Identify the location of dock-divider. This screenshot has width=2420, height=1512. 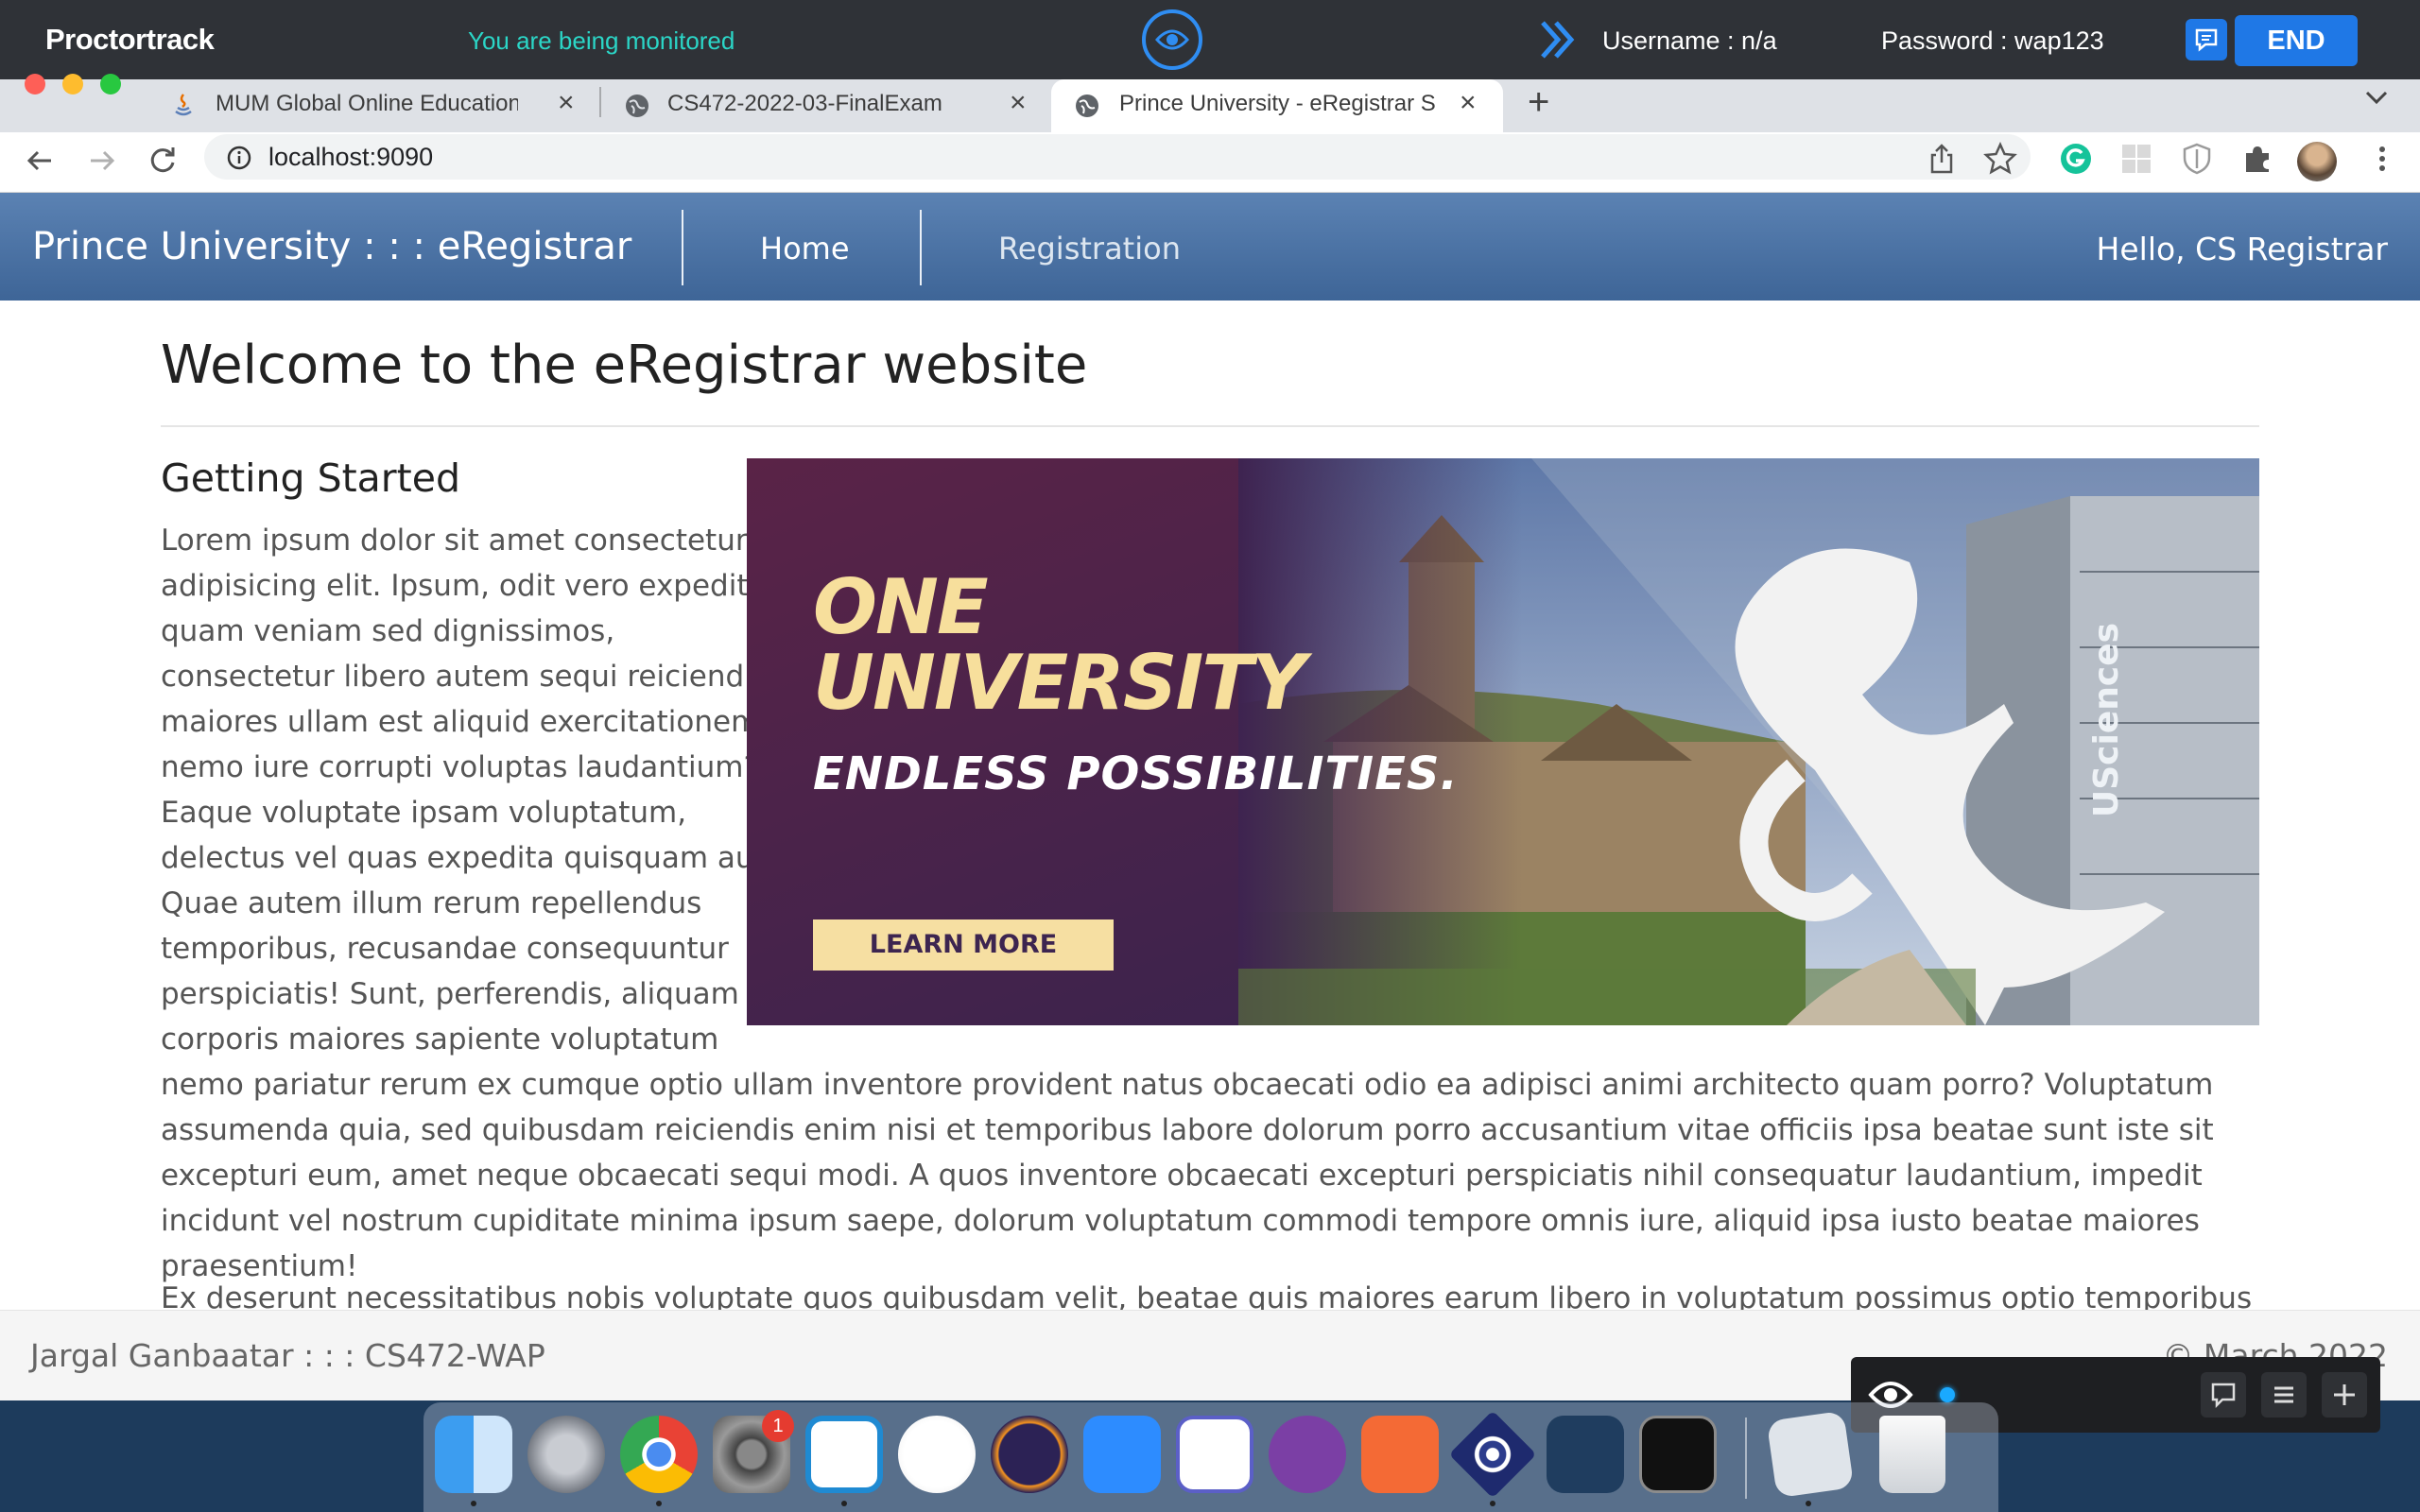
(1746, 1458).